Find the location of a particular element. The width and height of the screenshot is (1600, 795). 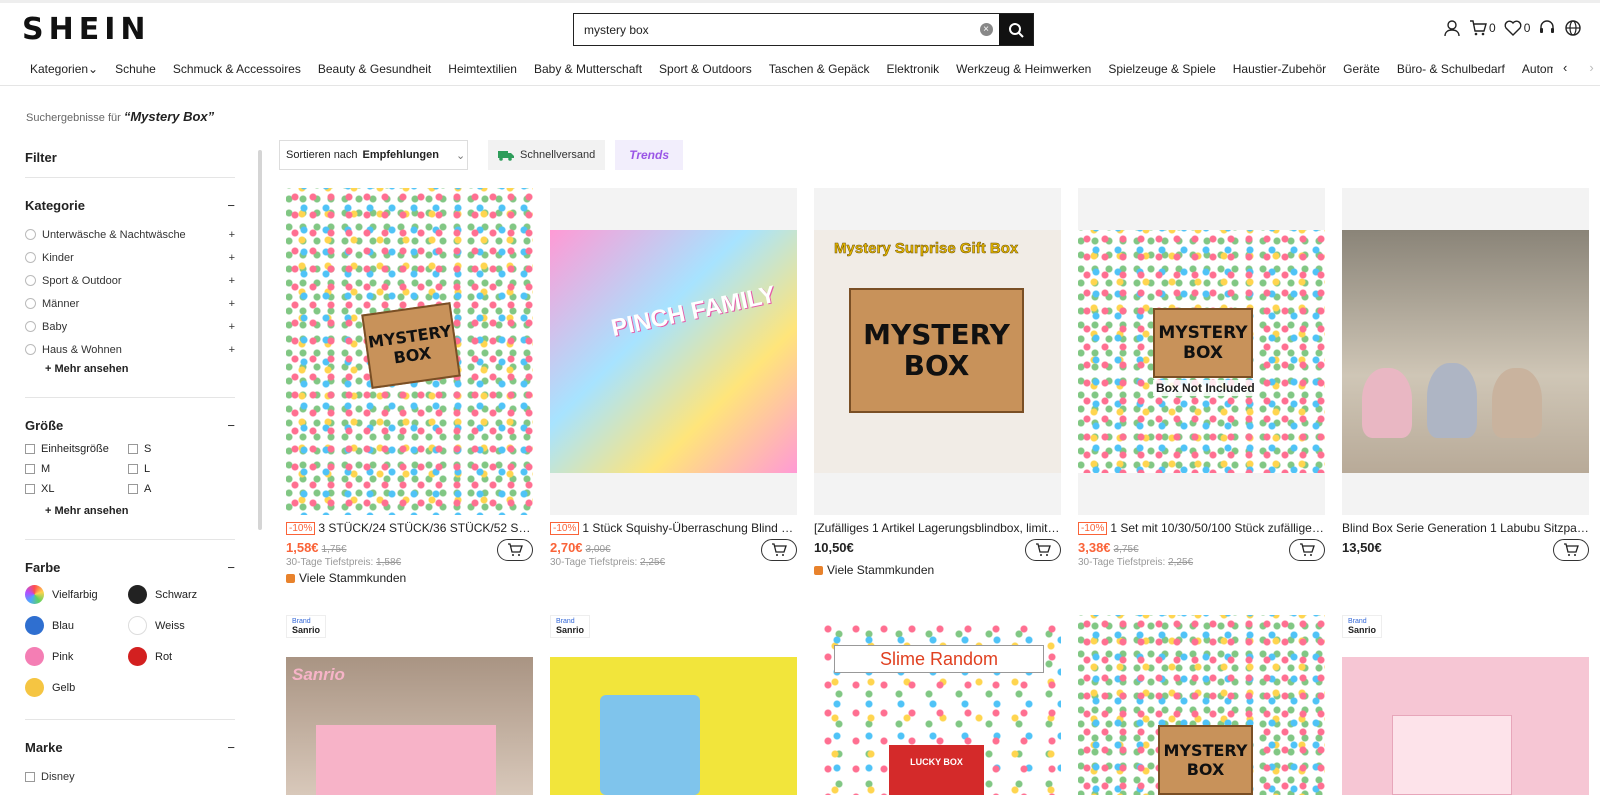

search-input is located at coordinates (773, 29).